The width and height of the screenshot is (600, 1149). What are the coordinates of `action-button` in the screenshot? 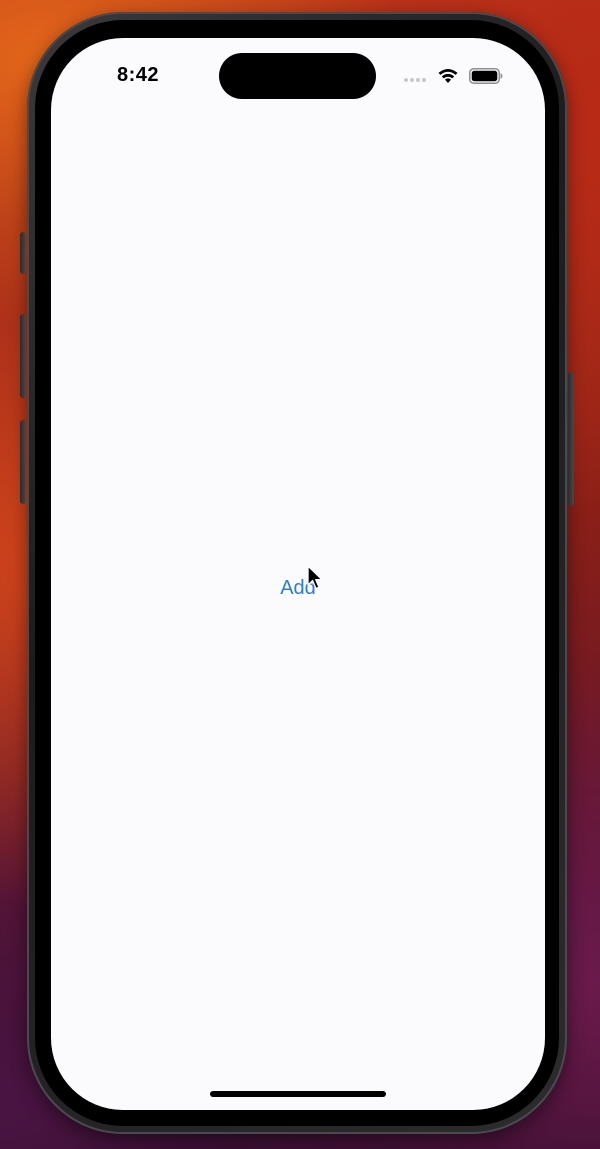 It's located at (23, 253).